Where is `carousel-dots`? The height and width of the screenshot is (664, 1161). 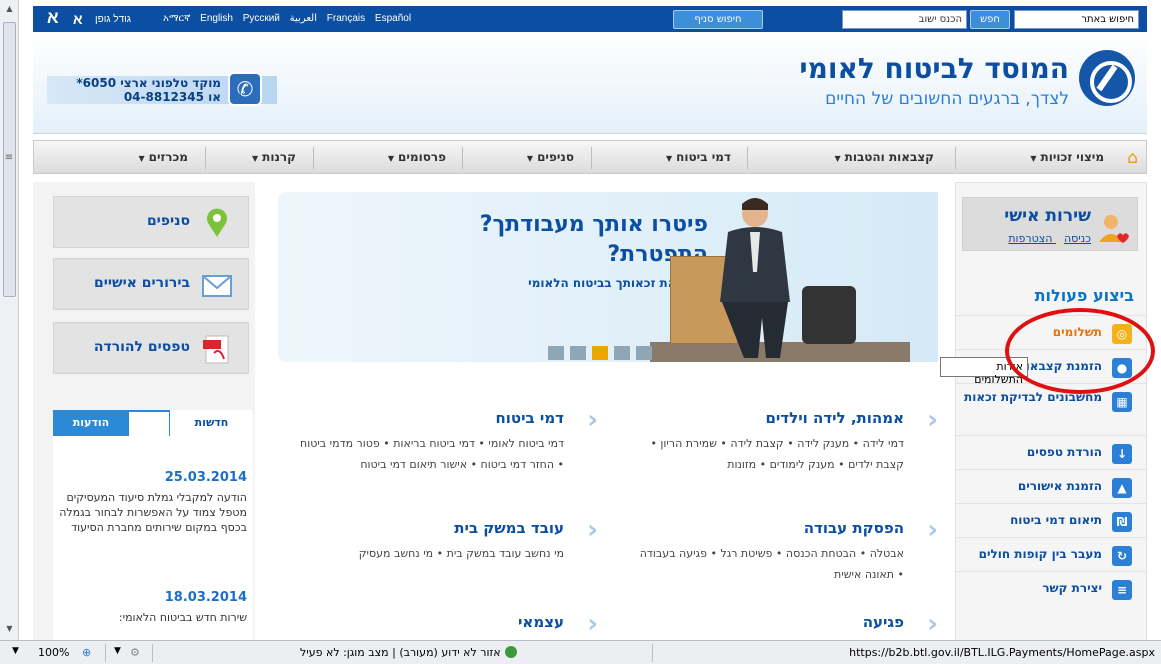
carousel-dots is located at coordinates (603, 354).